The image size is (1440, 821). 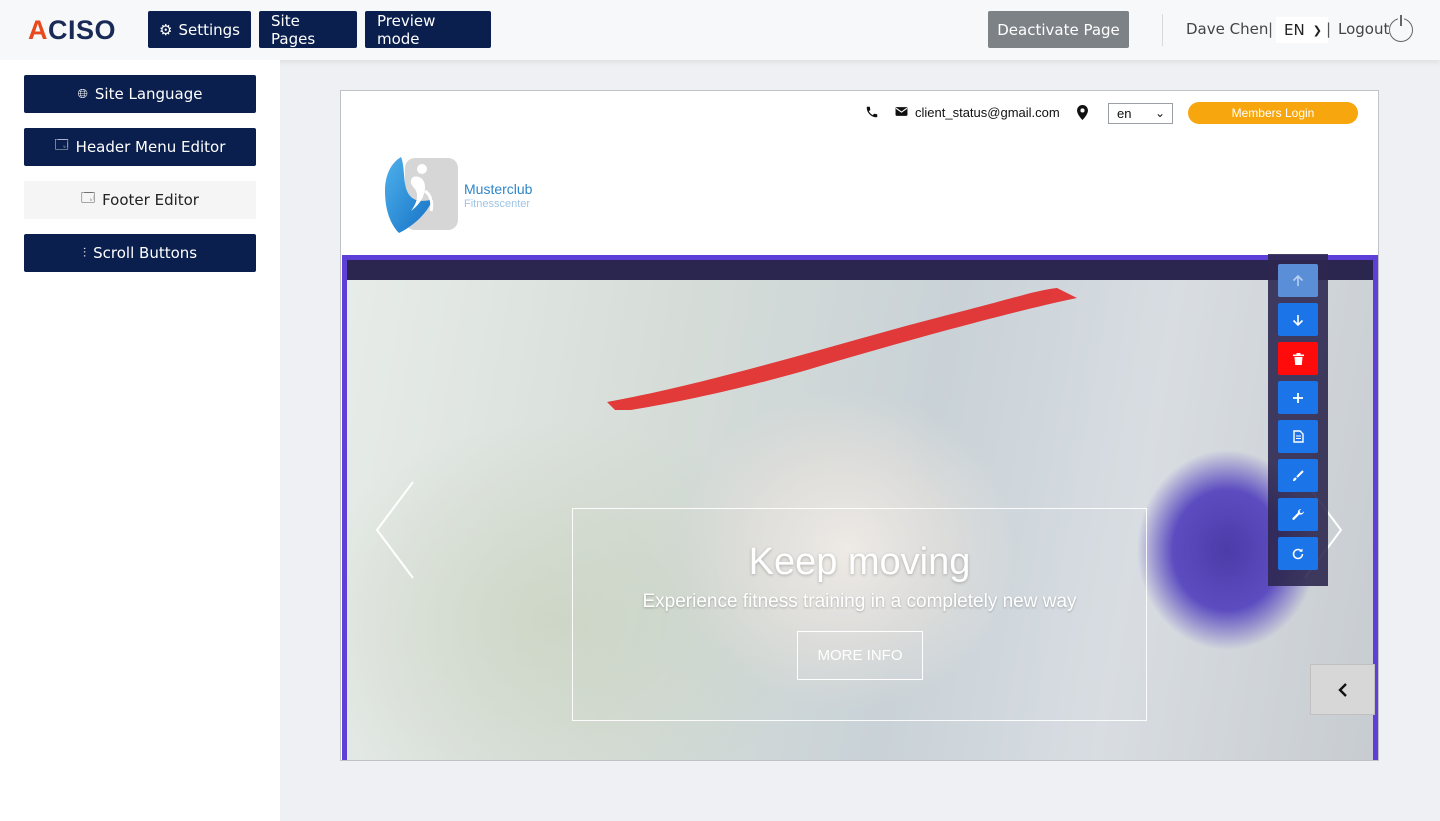 I want to click on site-pages-button: Site Pages, so click(x=308, y=29).